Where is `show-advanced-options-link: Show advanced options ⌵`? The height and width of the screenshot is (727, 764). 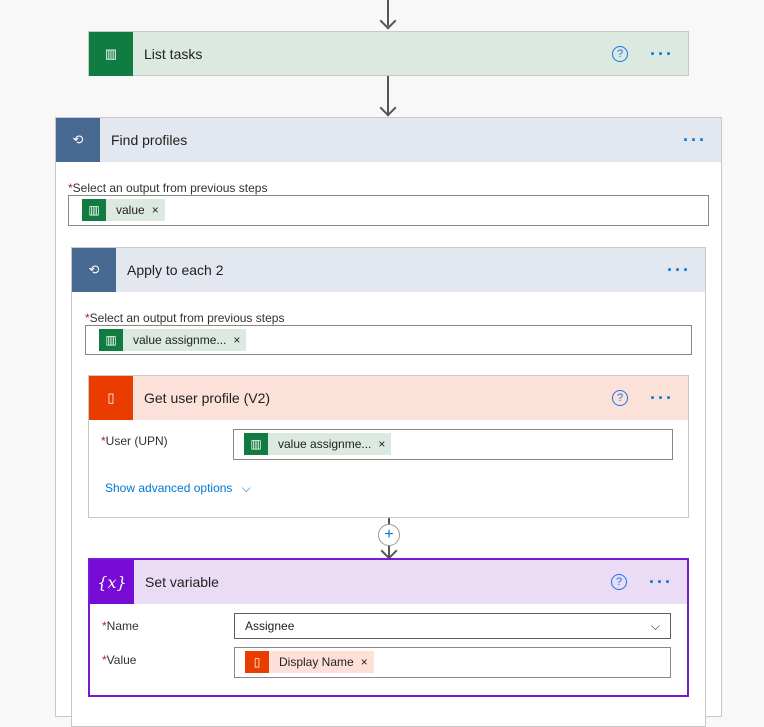 show-advanced-options-link: Show advanced options ⌵ is located at coordinates (178, 488).